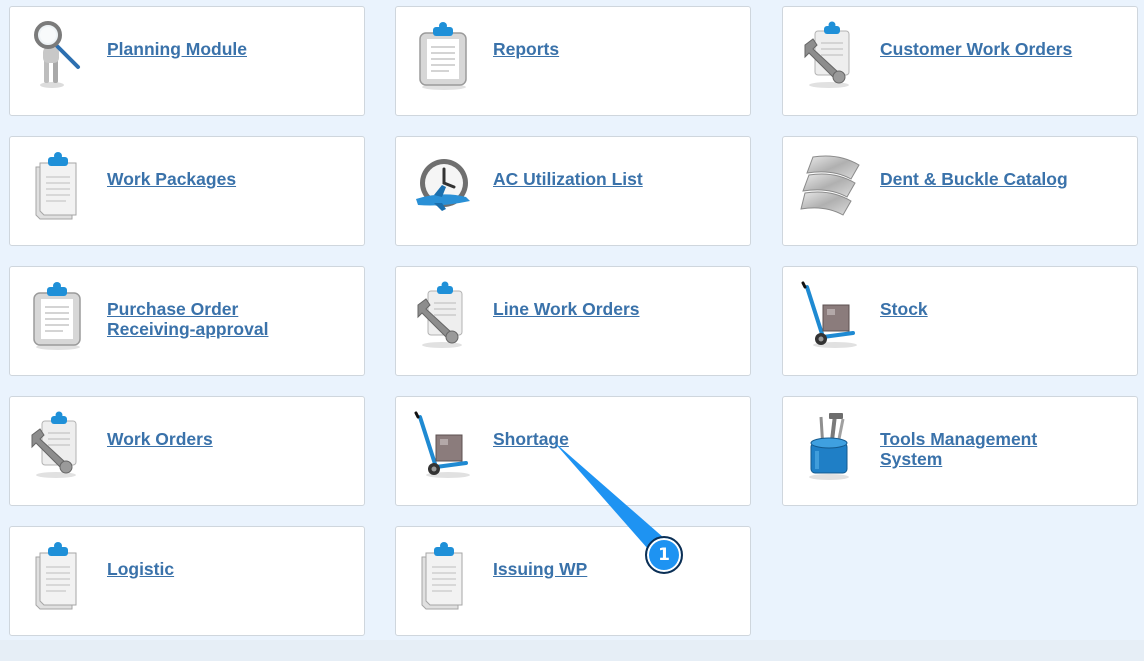  Describe the element at coordinates (572, 650) in the screenshot. I see `footer-band` at that location.